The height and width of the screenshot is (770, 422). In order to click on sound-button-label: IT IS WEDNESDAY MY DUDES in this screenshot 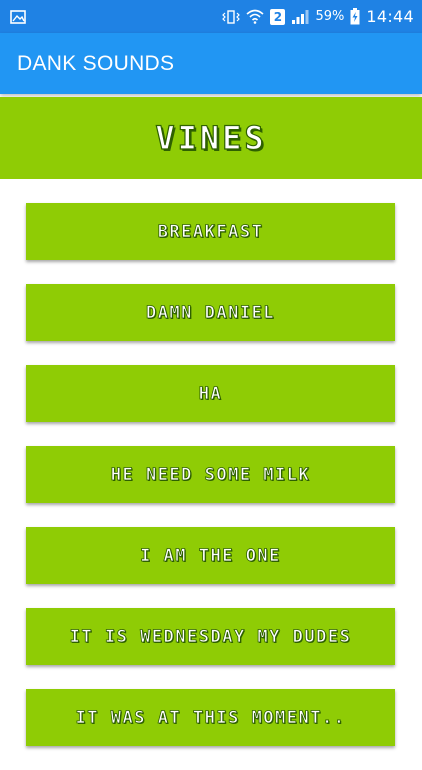, I will do `click(210, 636)`.